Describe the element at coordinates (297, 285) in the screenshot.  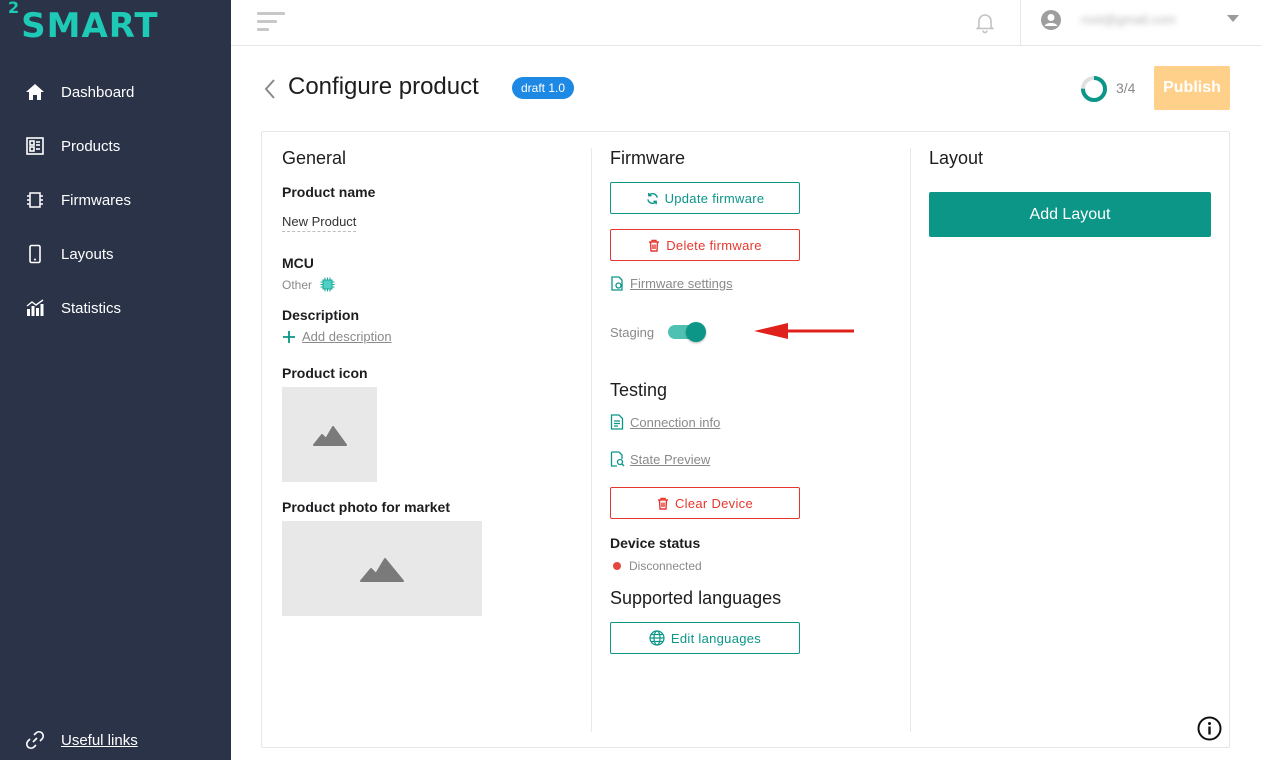
I see `mcu-value: Other` at that location.